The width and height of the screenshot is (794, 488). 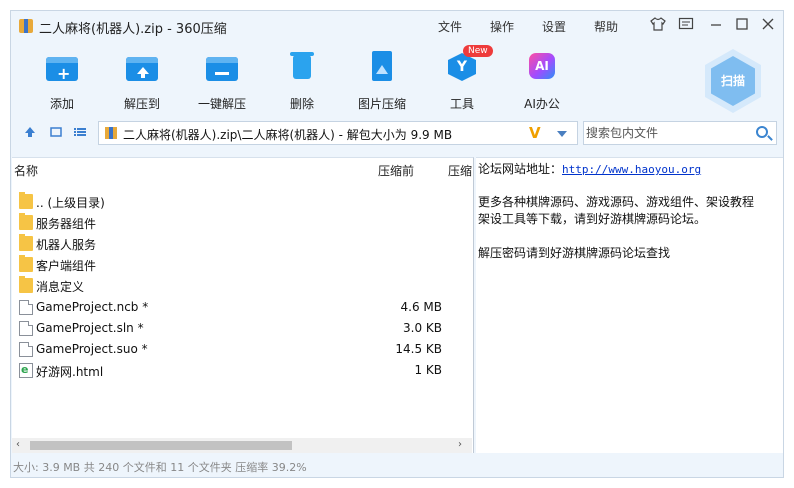 What do you see at coordinates (242, 328) in the screenshot?
I see `list-item: GameProject.sln * 3.0 KB` at bounding box center [242, 328].